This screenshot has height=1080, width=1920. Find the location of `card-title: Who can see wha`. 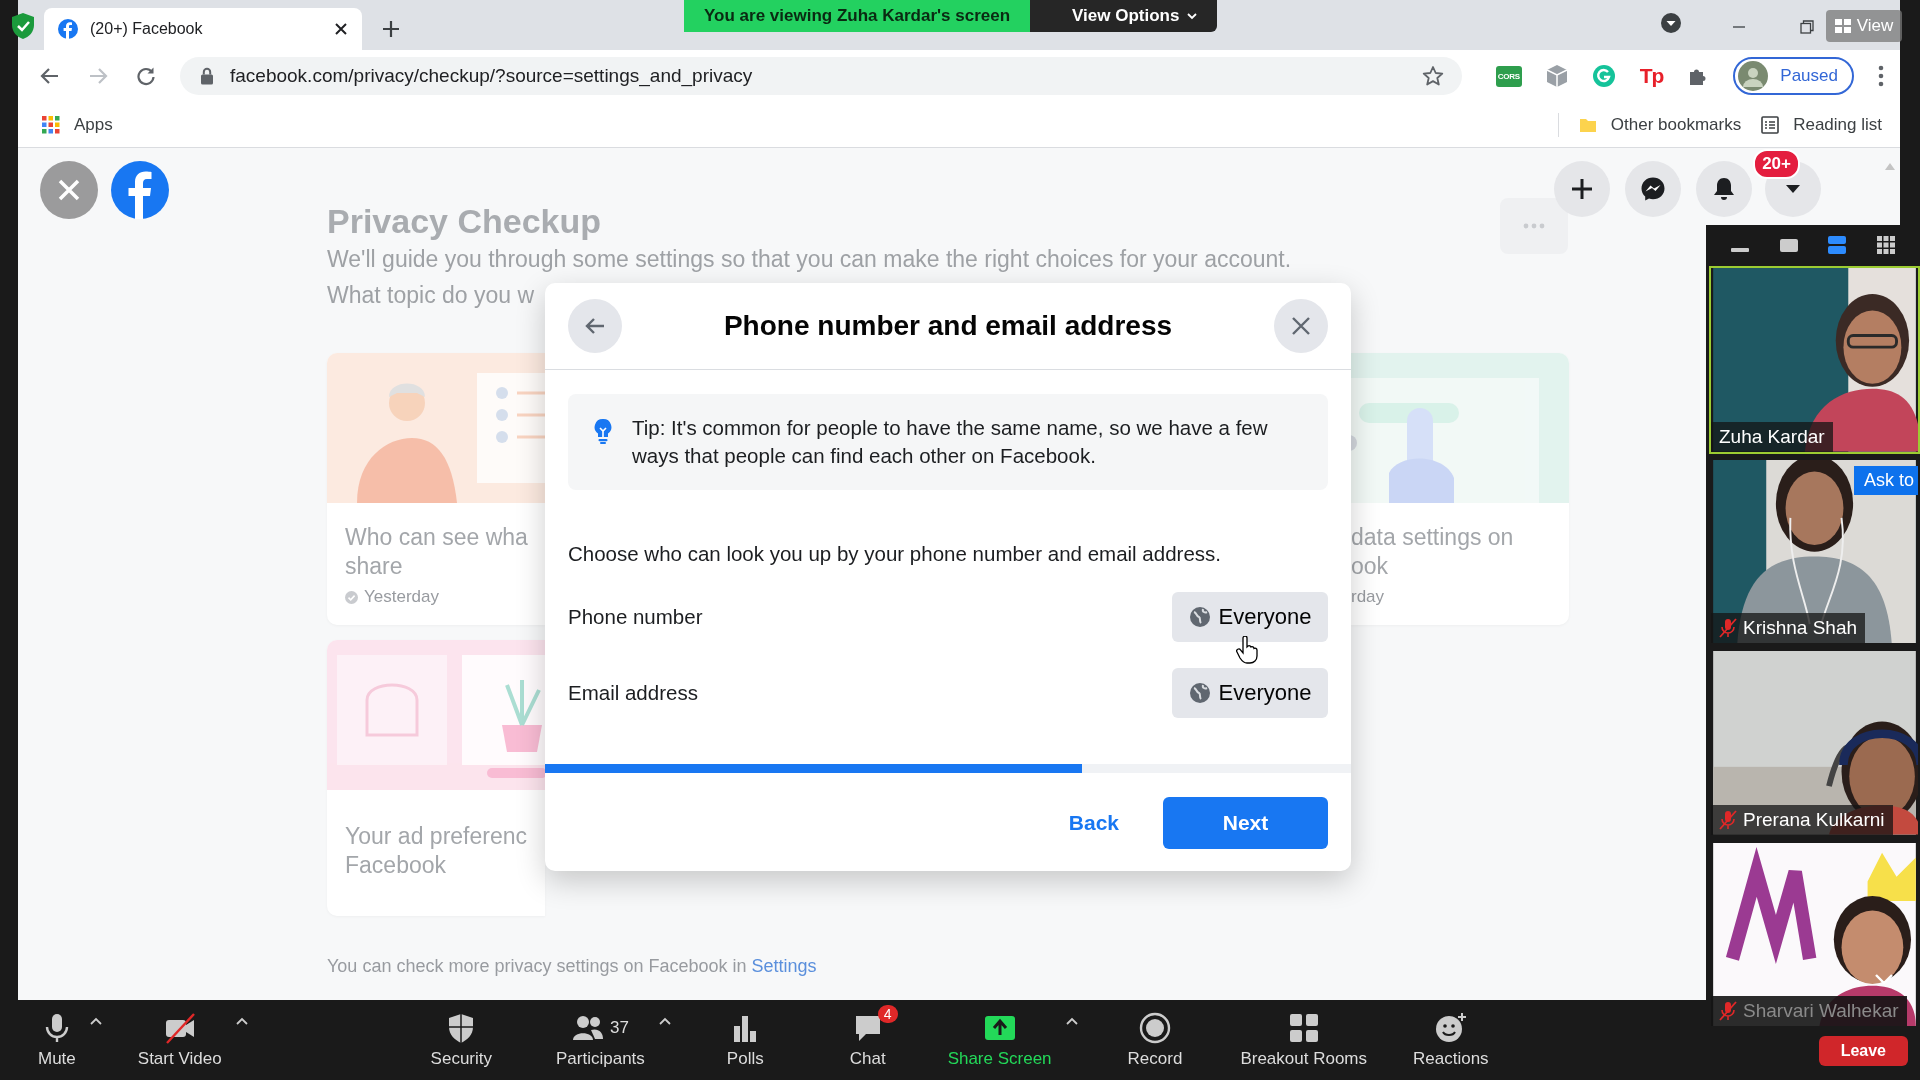

card-title: Who can see wha is located at coordinates (436, 537).